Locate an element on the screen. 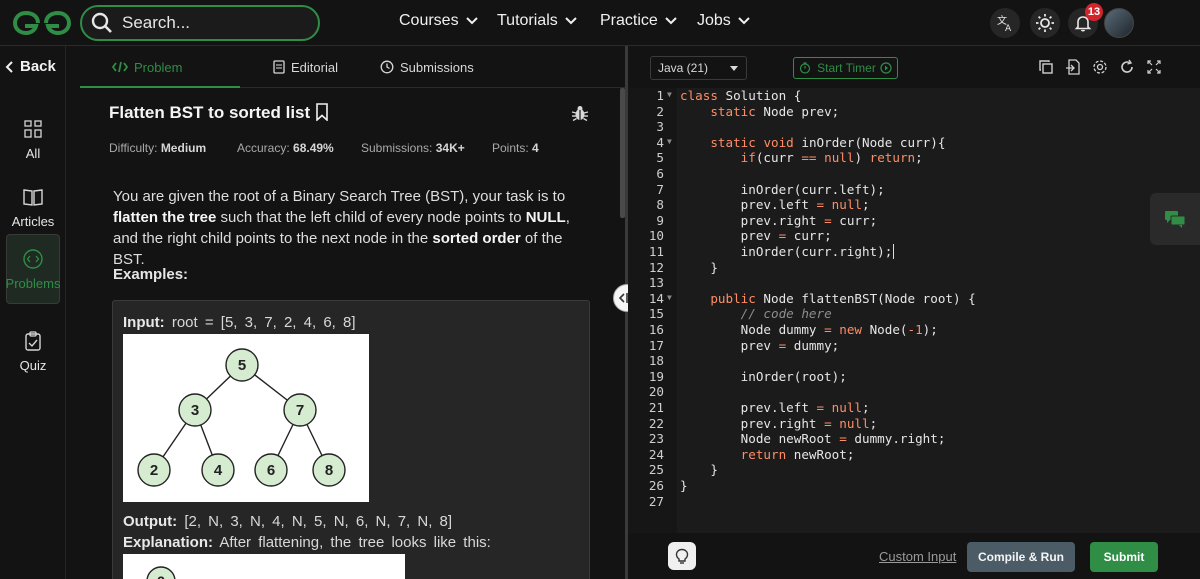 The height and width of the screenshot is (579, 1200). fullscreen-icon is located at coordinates (1154, 67).